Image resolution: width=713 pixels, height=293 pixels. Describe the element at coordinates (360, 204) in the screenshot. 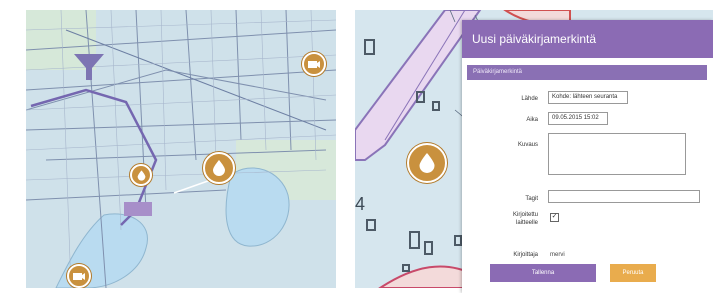

I see `svg-text: 4` at that location.